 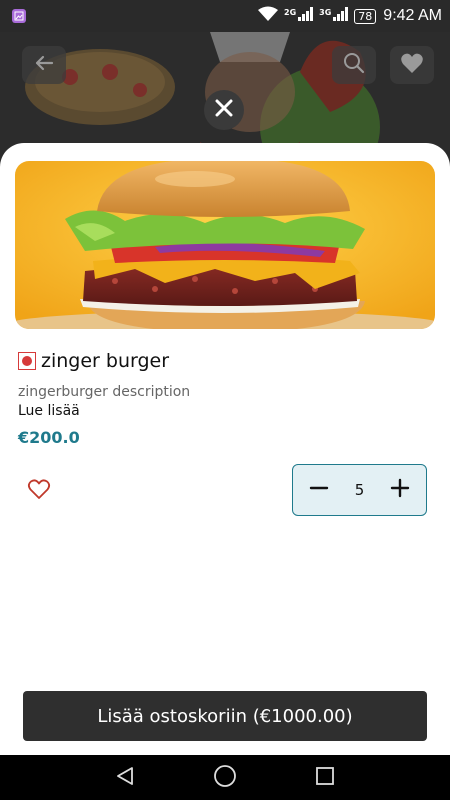 What do you see at coordinates (365, 16) in the screenshot?
I see `battery-indicator: 78` at bounding box center [365, 16].